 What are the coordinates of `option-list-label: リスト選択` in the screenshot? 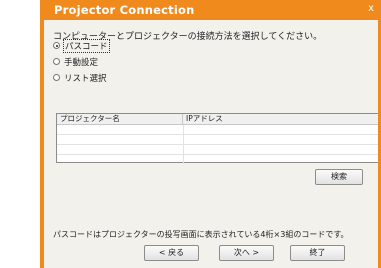 It's located at (85, 78).